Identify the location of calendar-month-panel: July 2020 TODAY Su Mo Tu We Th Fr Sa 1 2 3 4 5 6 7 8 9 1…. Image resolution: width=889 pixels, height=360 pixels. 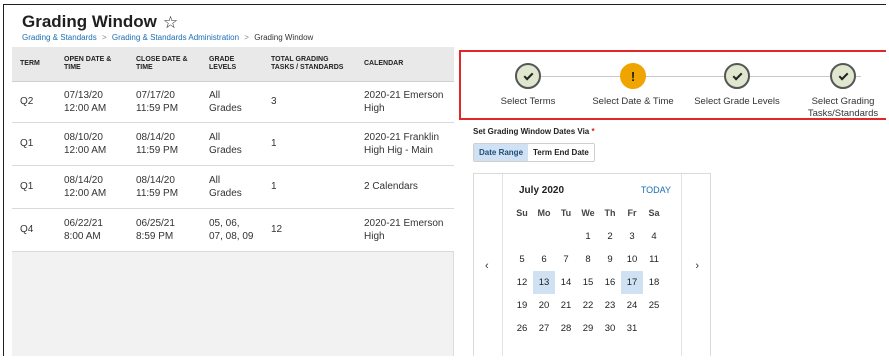
(592, 265).